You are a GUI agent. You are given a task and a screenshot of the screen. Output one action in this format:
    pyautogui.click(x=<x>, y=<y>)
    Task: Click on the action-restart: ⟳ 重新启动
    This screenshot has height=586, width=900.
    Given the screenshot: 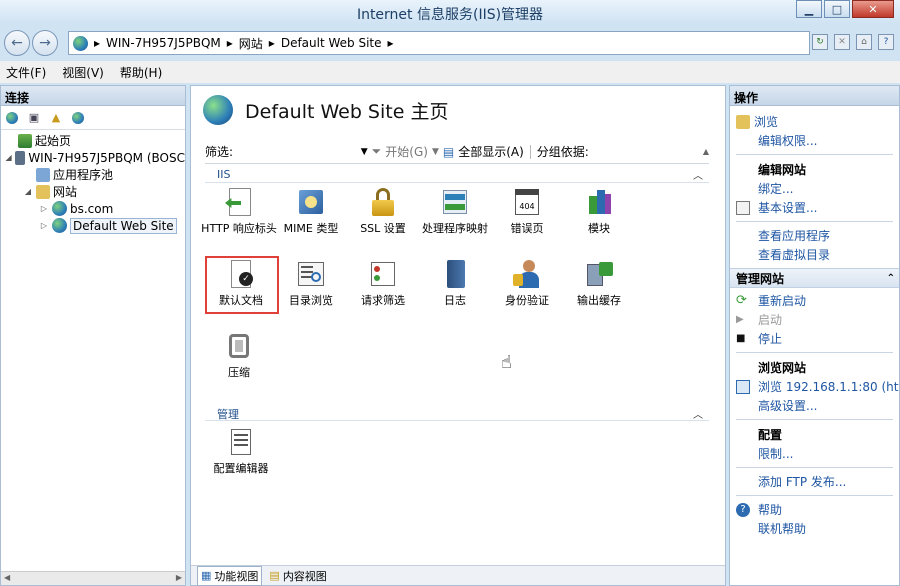 What is the action you would take?
    pyautogui.click(x=814, y=300)
    